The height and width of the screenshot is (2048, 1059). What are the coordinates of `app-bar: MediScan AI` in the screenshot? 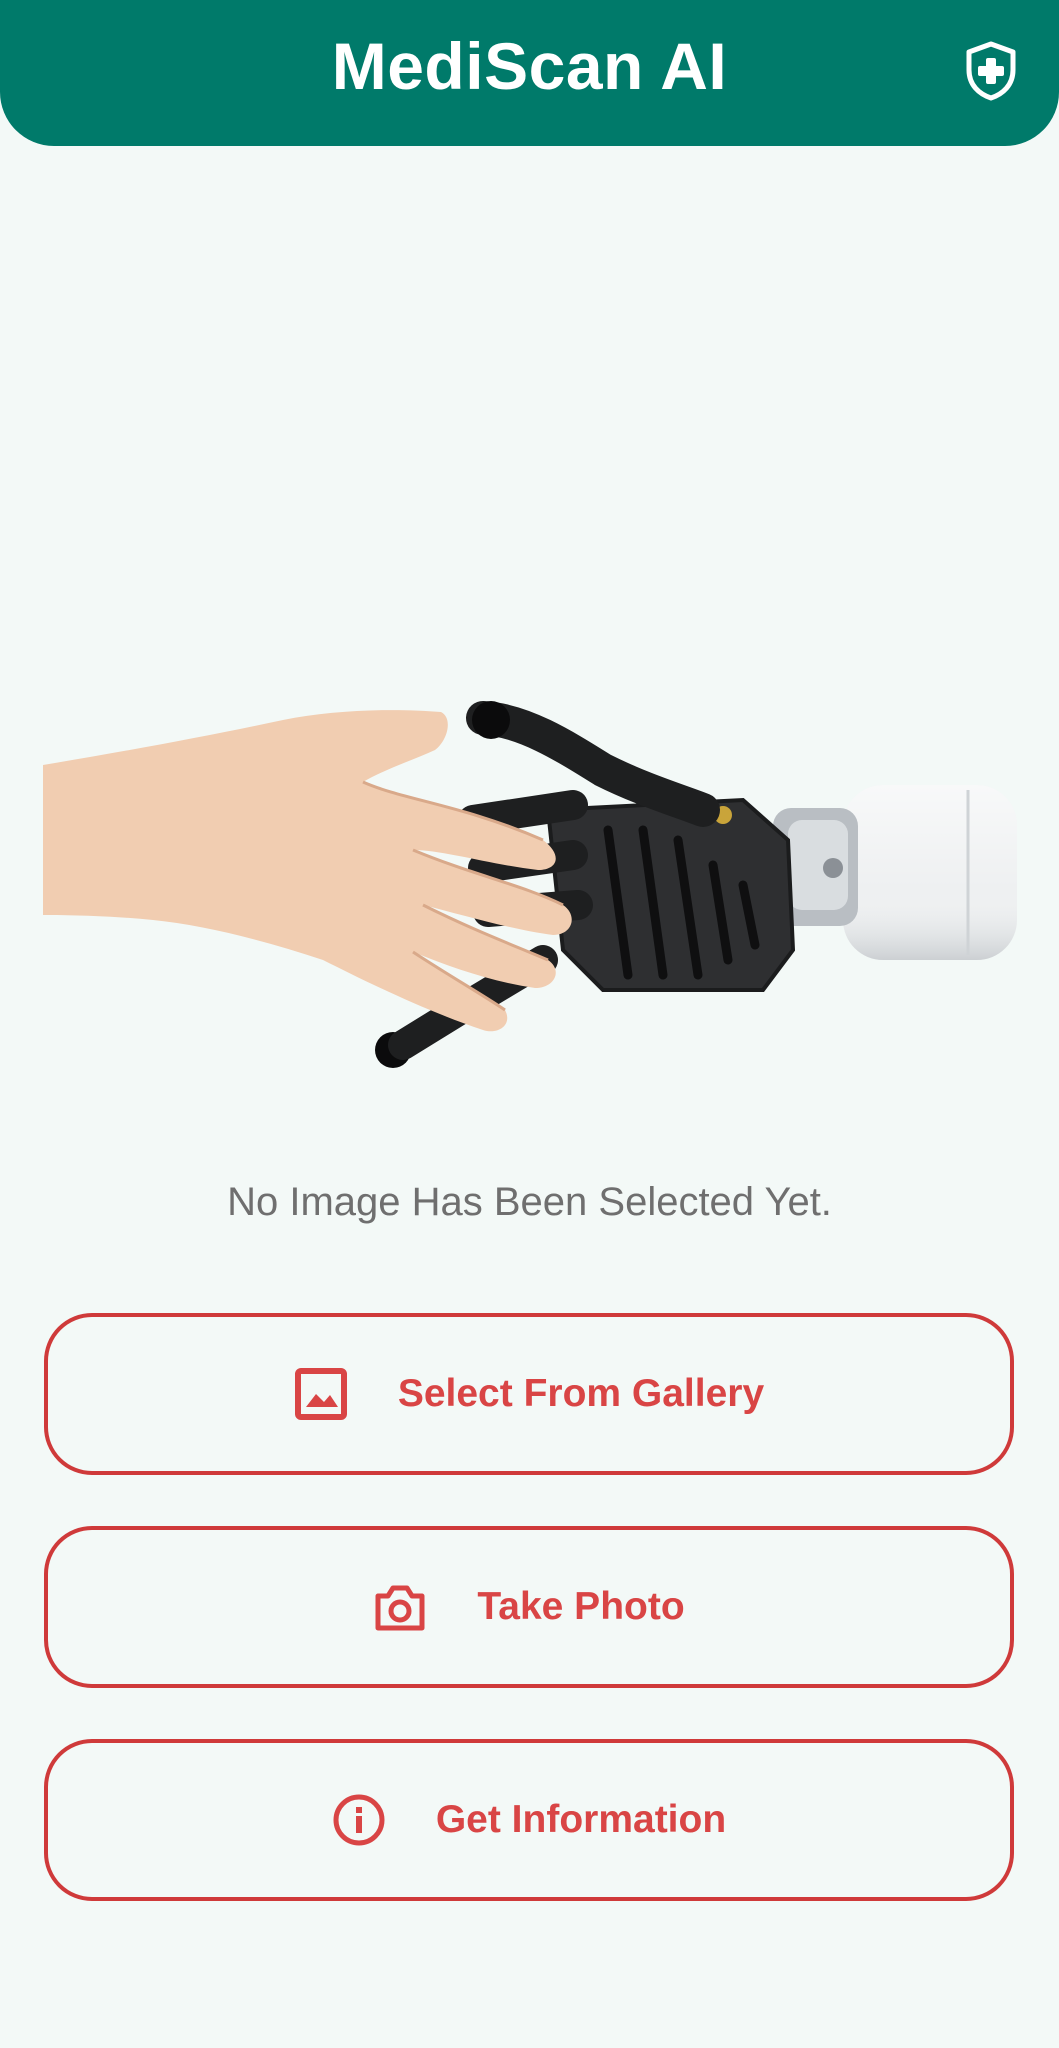 It's located at (529, 73).